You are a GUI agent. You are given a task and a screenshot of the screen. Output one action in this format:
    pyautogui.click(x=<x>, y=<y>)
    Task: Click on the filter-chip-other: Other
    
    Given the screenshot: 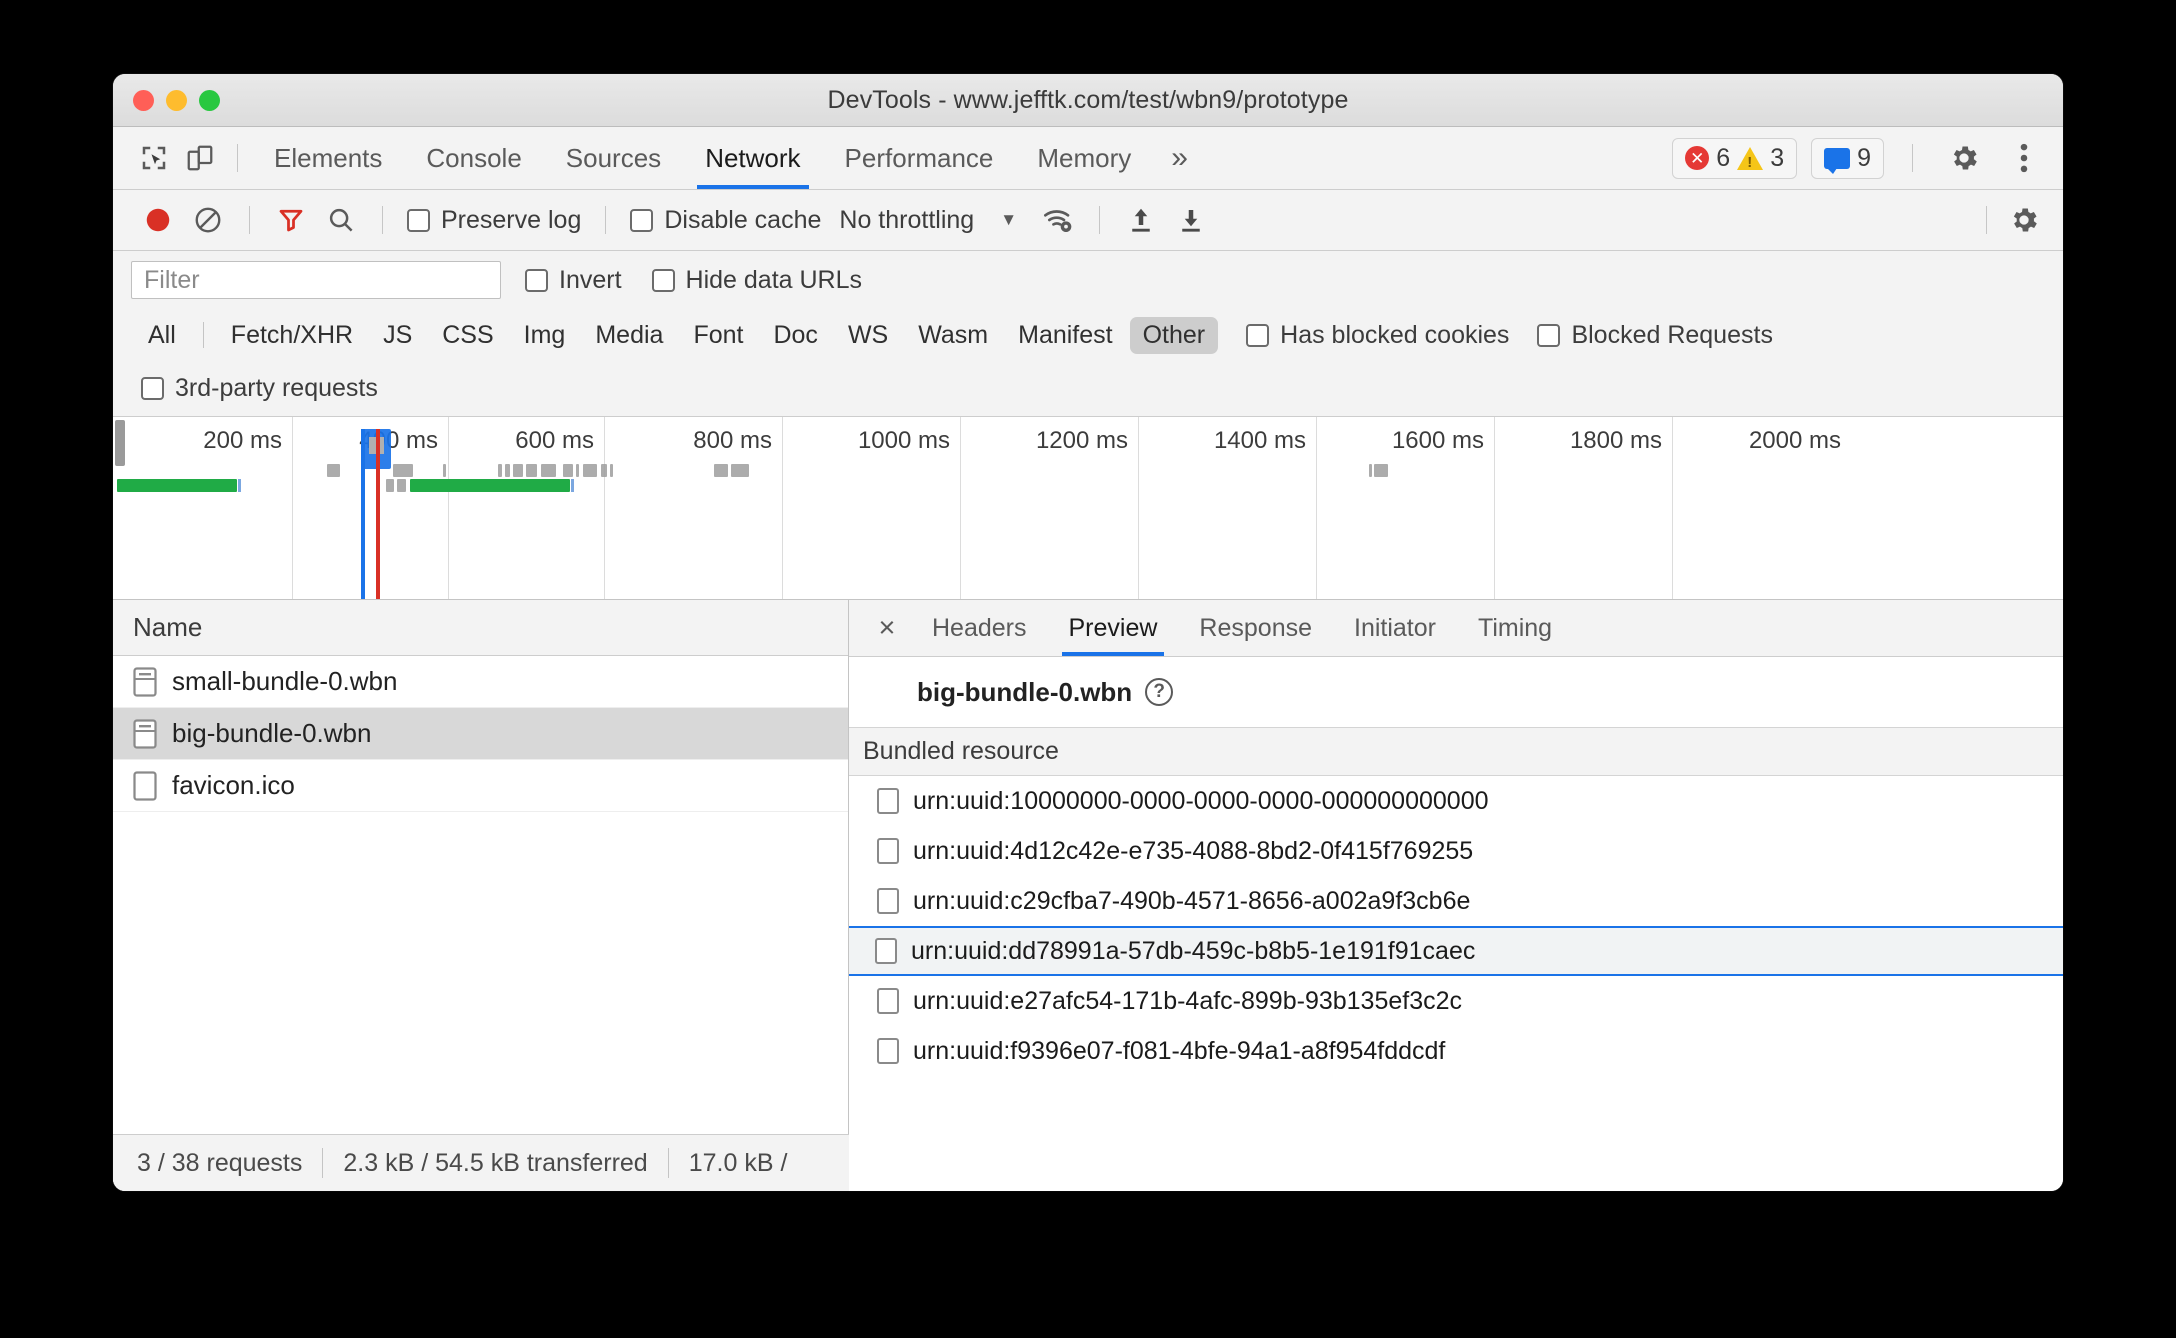 What is the action you would take?
    pyautogui.click(x=1174, y=335)
    